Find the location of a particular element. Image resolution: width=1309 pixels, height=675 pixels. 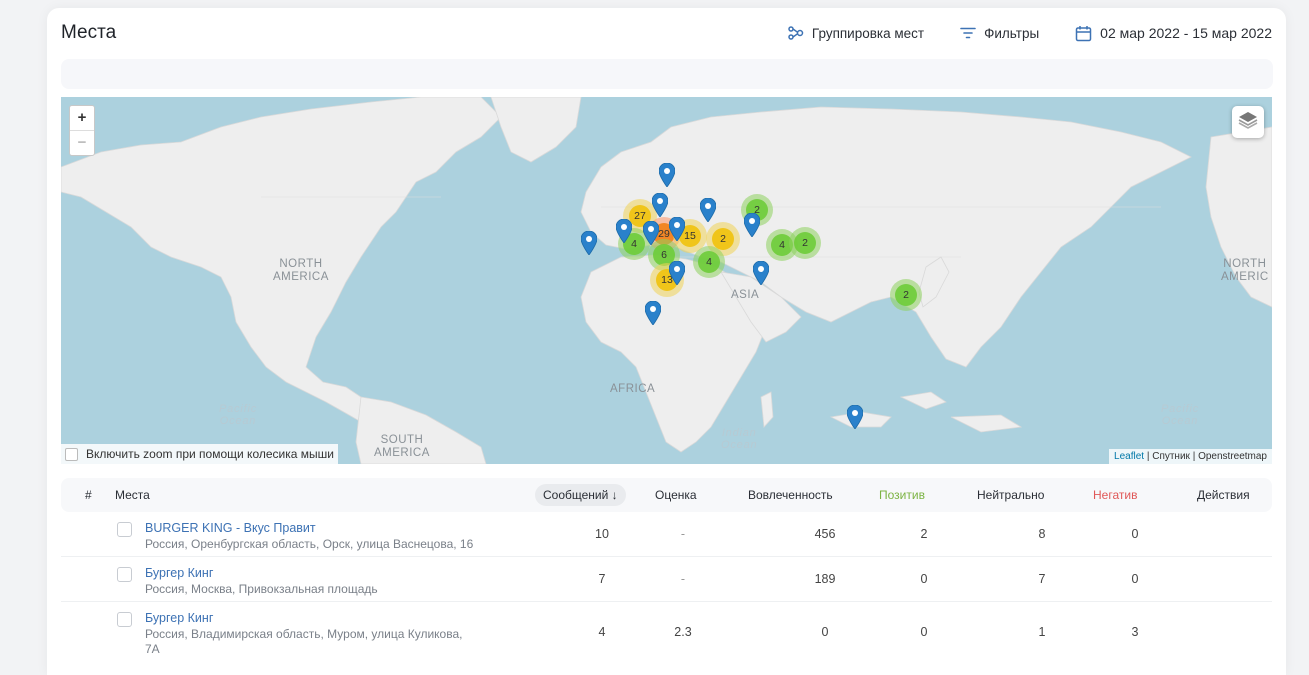

search-bar is located at coordinates (667, 74).